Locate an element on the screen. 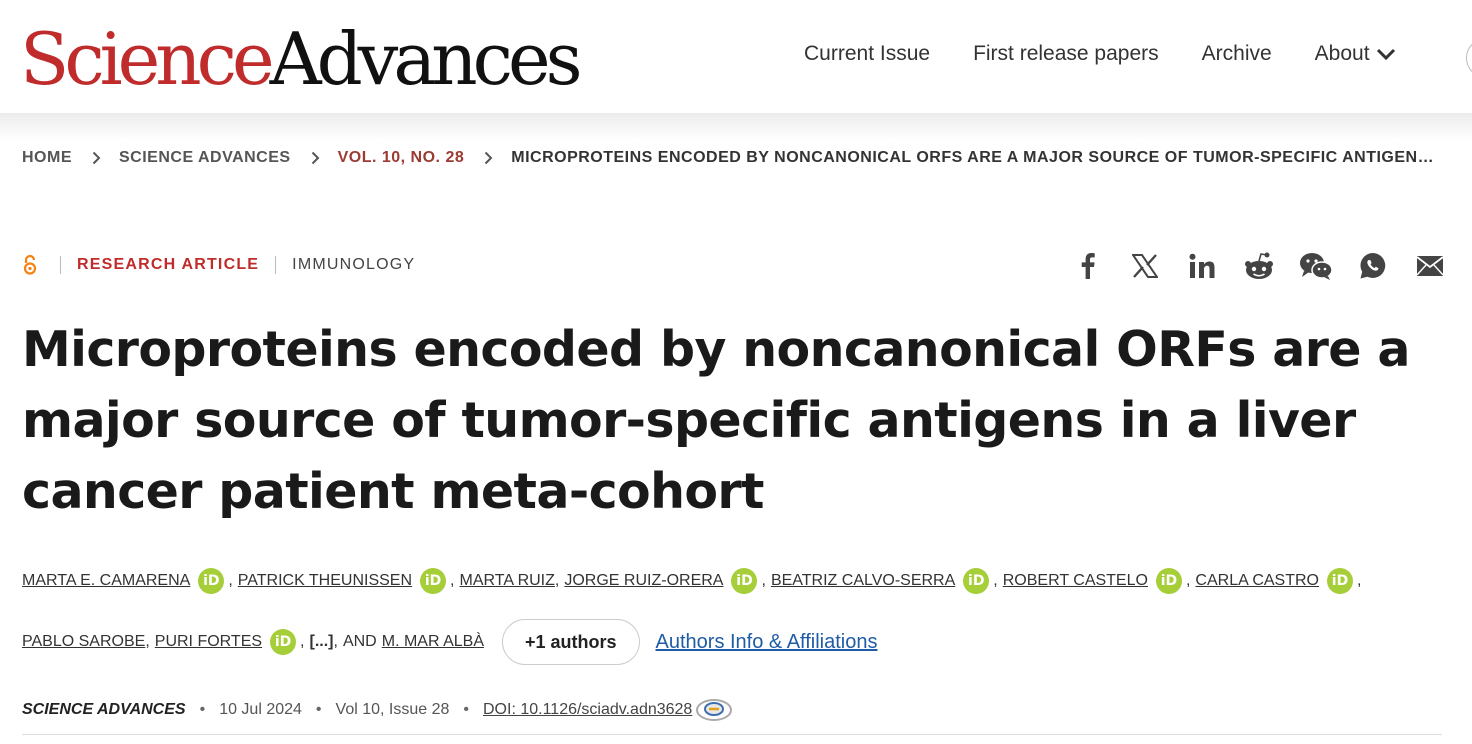 This screenshot has height=744, width=1472. author-link: PATRICK THEUNISSEN is located at coordinates (325, 581).